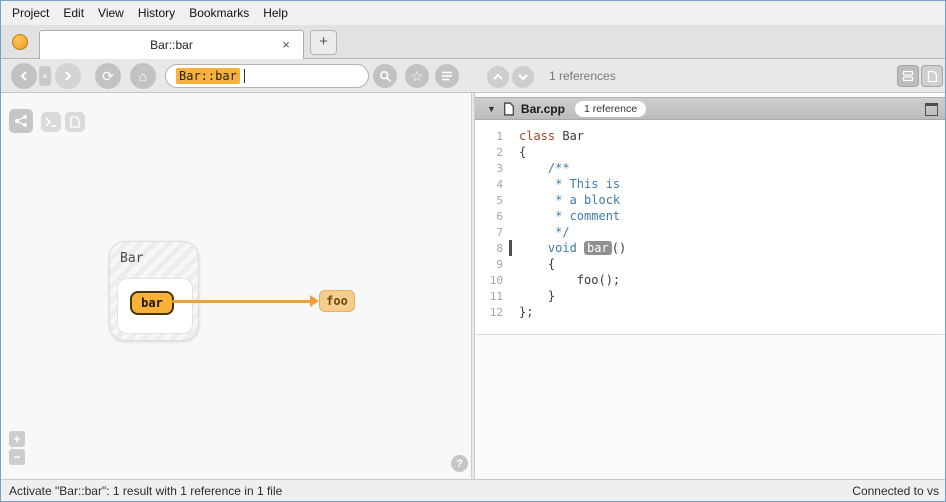 This screenshot has width=946, height=502. I want to click on code-text: void bar(), so click(570, 248).